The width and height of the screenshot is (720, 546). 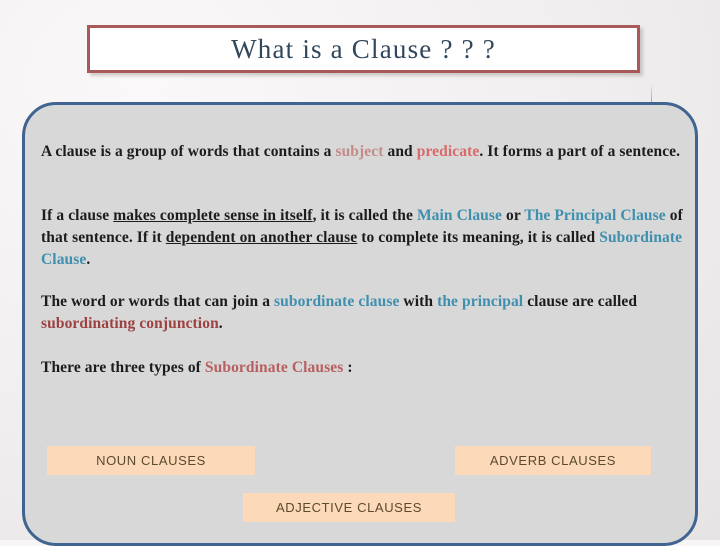 What do you see at coordinates (418, 301) in the screenshot?
I see `p3-seg2: with` at bounding box center [418, 301].